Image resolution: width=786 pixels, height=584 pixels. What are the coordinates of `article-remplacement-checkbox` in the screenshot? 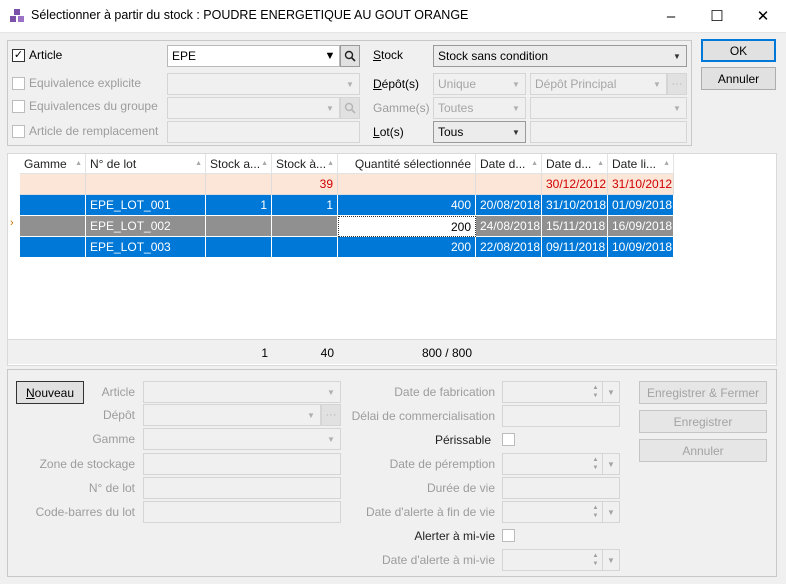 It's located at (18, 131).